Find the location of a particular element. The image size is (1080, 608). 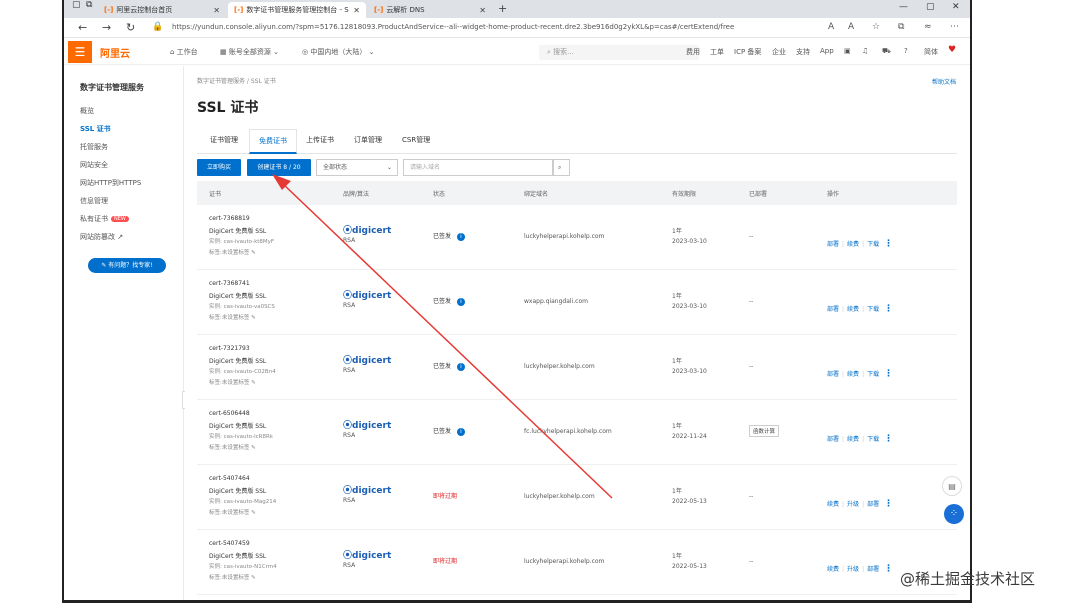

region-dropdown: ◎ 中国内地（大陆） ⌄ is located at coordinates (338, 52).